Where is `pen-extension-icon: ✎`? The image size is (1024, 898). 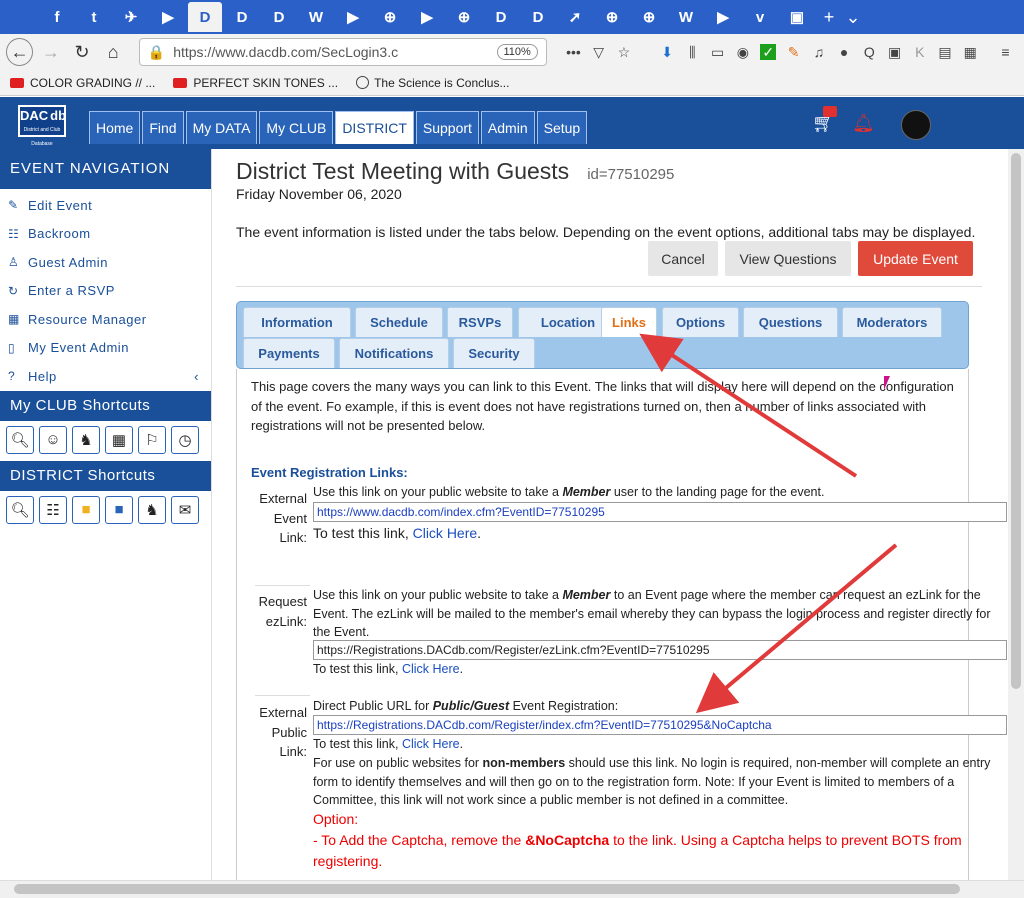
pen-extension-icon: ✎ is located at coordinates (793, 52).